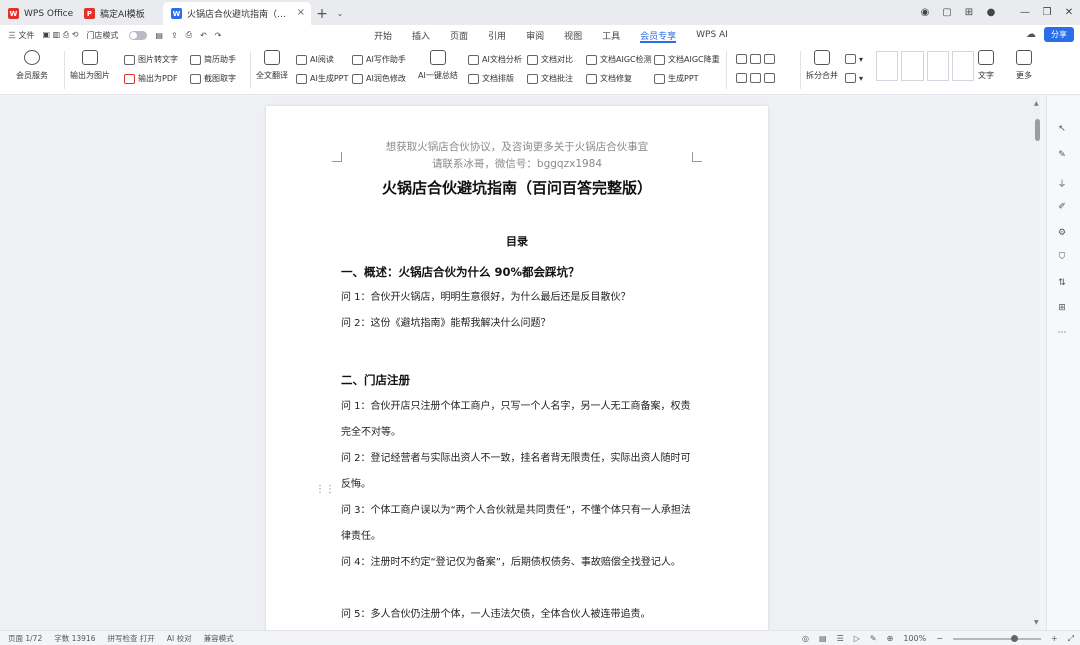 This screenshot has height=645, width=1080. I want to click on zoom-out-button: −, so click(939, 638).